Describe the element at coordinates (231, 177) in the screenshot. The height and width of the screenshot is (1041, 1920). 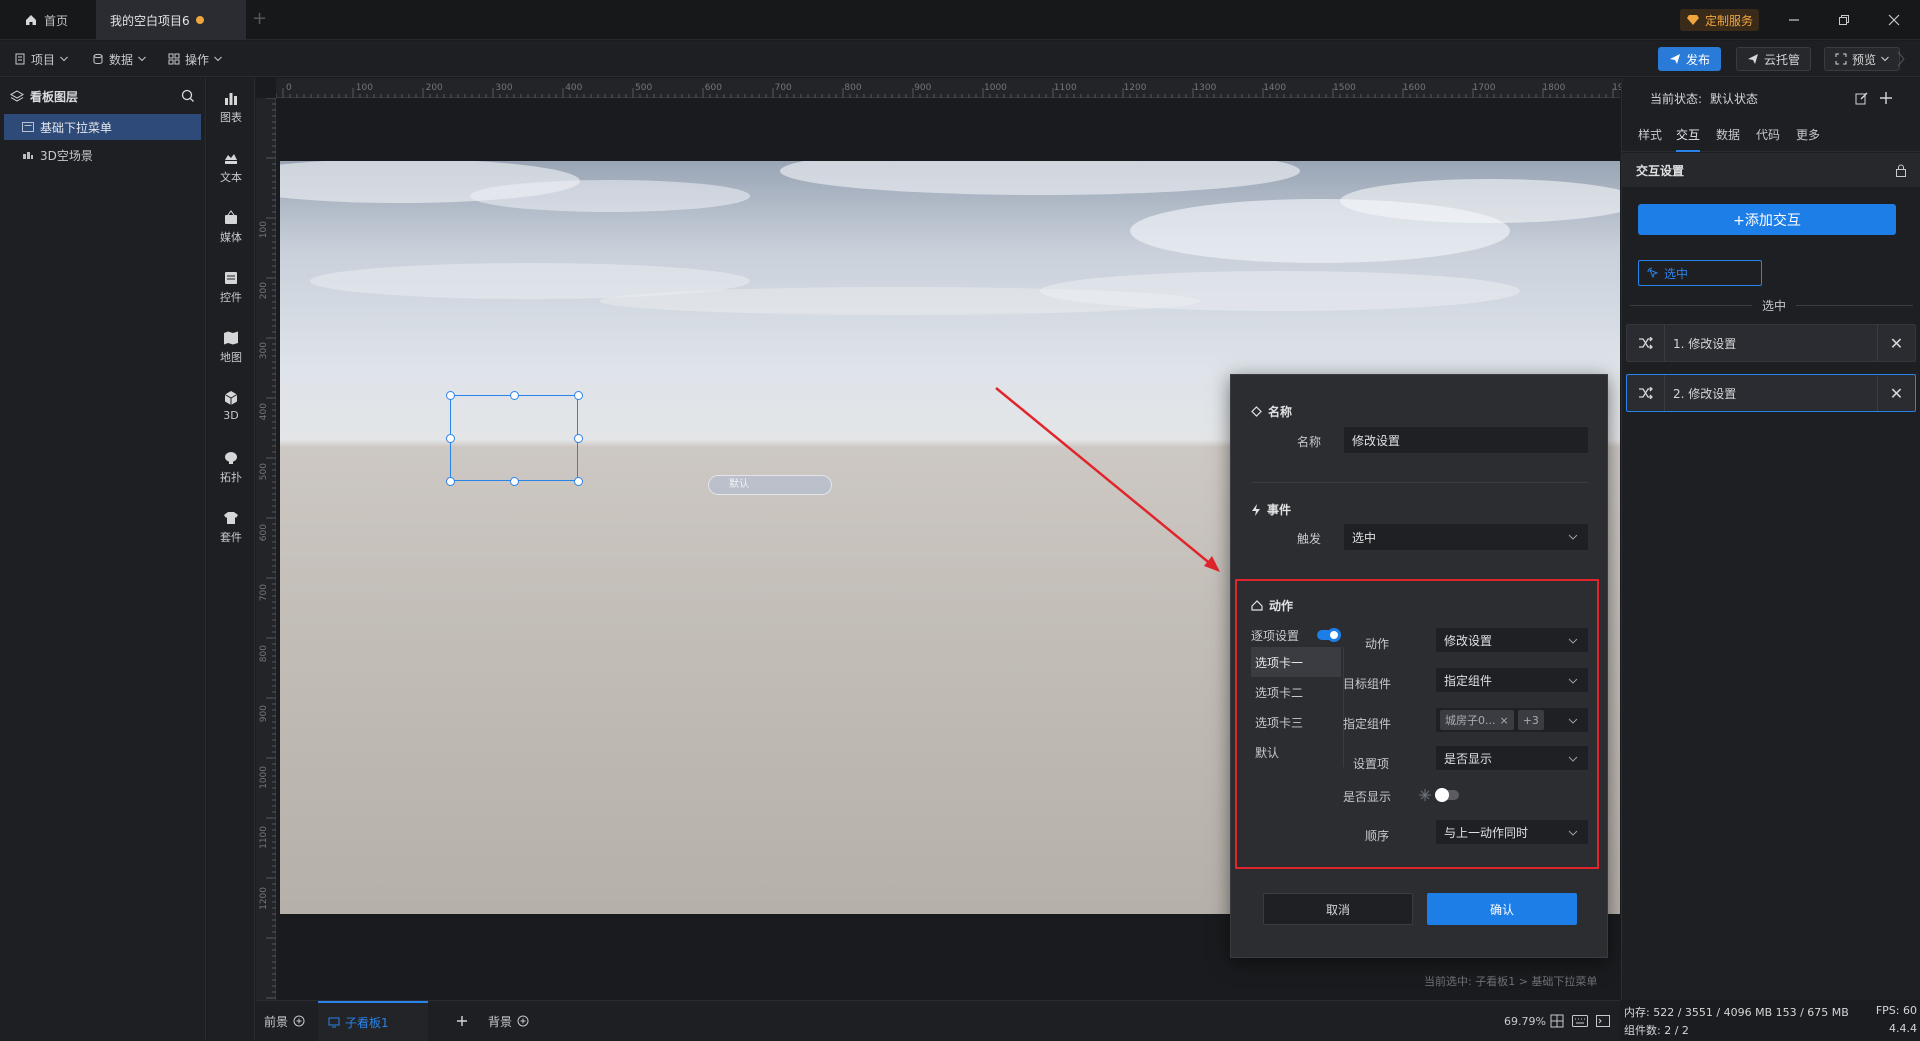
I see `component-text-label: 文本` at that location.